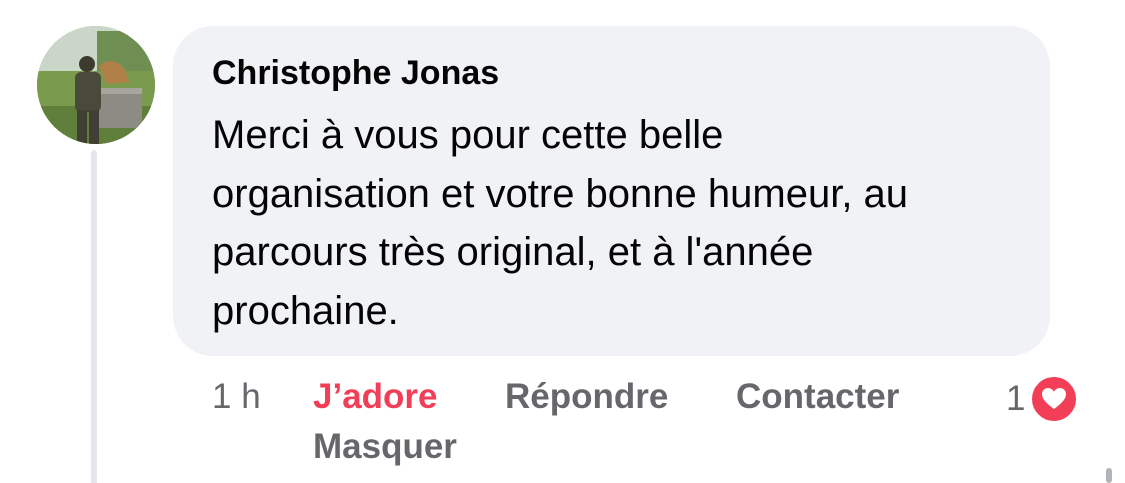  Describe the element at coordinates (375, 397) in the screenshot. I see `adore-button: J’adore` at that location.